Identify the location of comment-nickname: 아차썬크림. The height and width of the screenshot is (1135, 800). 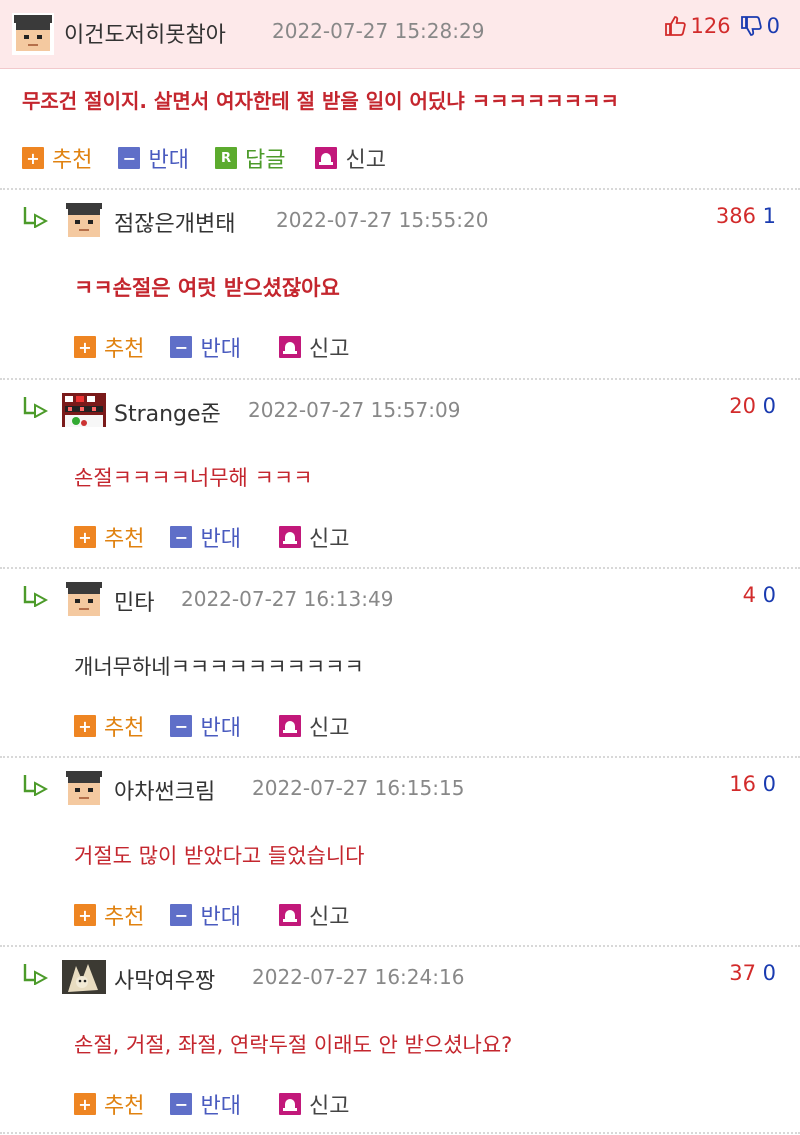
(164, 790).